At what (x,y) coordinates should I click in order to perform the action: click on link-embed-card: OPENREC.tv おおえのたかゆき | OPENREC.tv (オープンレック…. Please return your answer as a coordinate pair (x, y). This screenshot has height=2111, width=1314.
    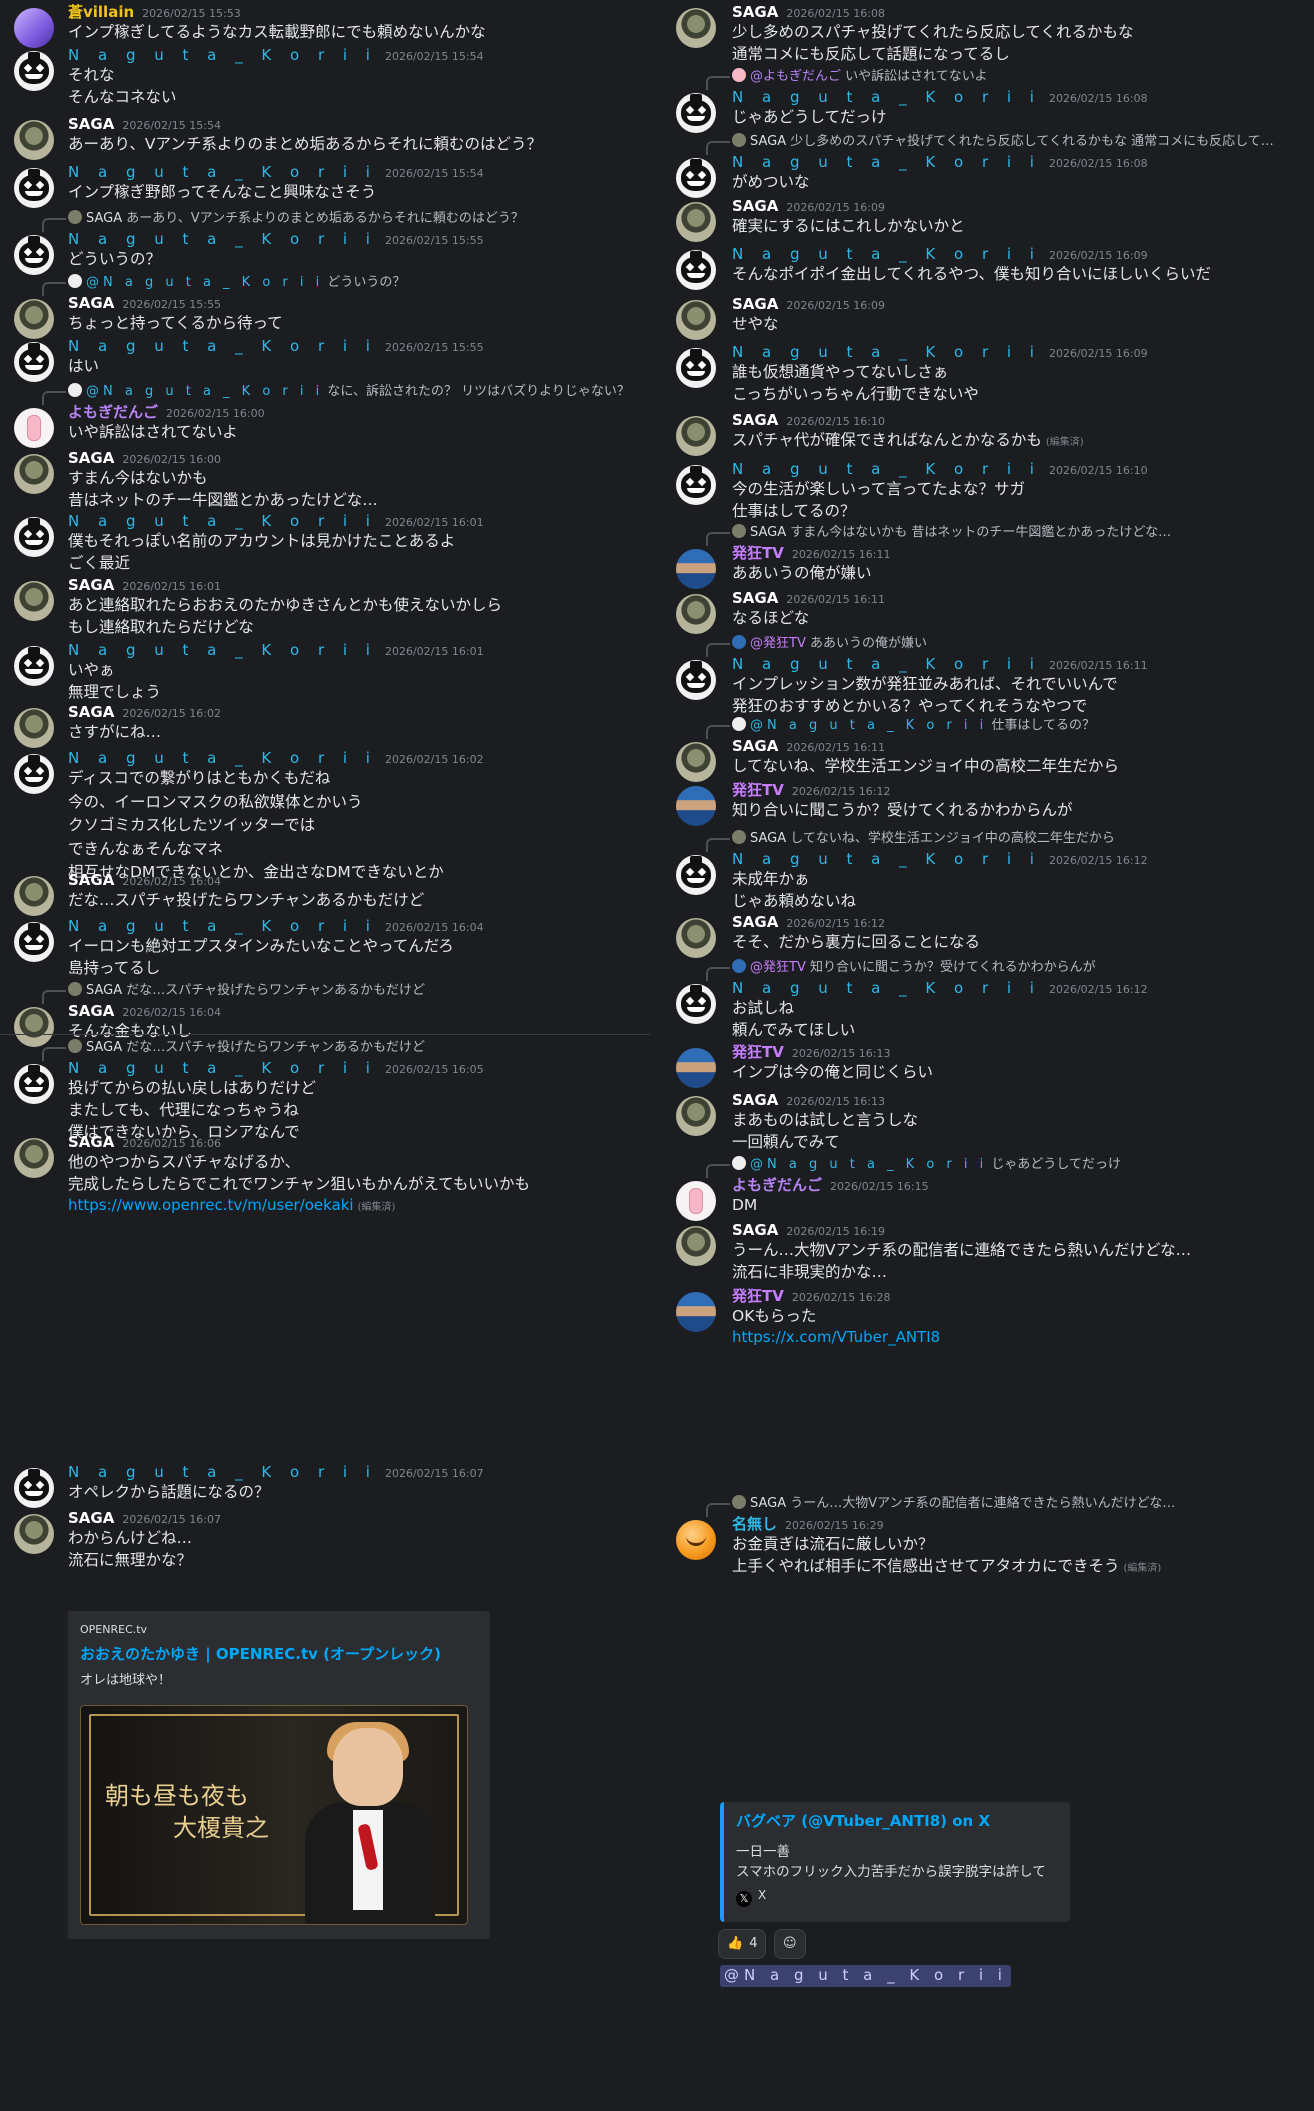
    Looking at the image, I should click on (277, 1775).